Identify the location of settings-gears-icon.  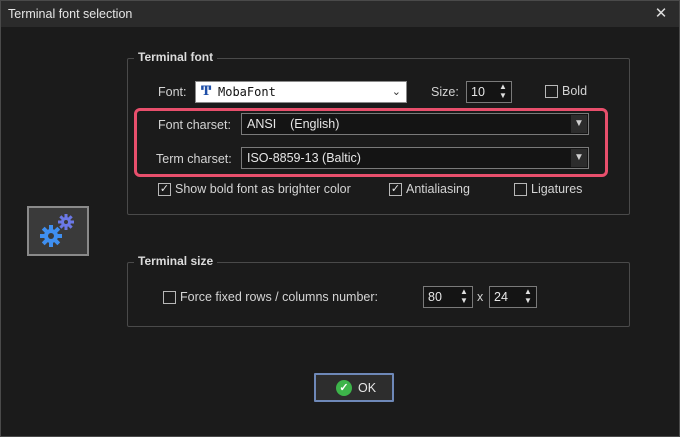
(58, 231).